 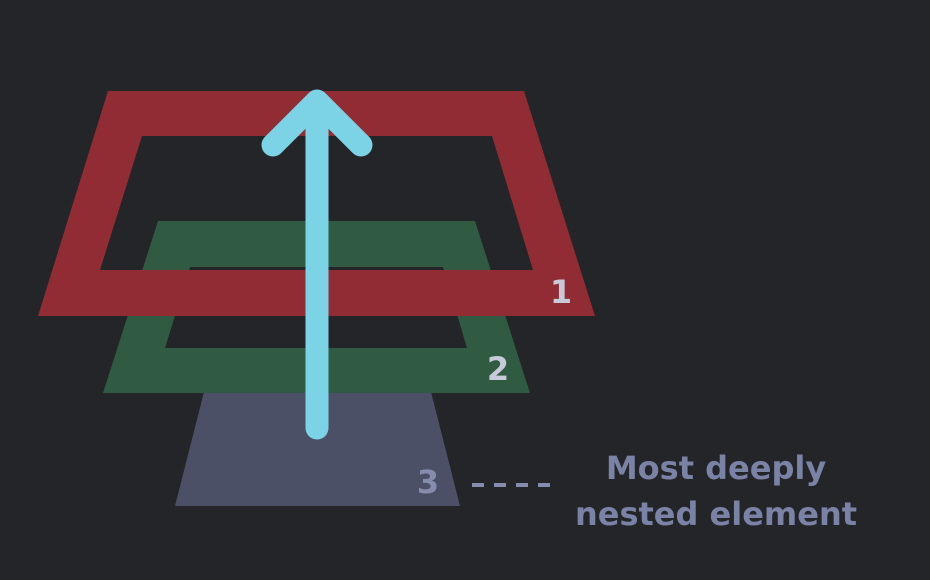 I want to click on layer-3-label: 3, so click(x=428, y=482).